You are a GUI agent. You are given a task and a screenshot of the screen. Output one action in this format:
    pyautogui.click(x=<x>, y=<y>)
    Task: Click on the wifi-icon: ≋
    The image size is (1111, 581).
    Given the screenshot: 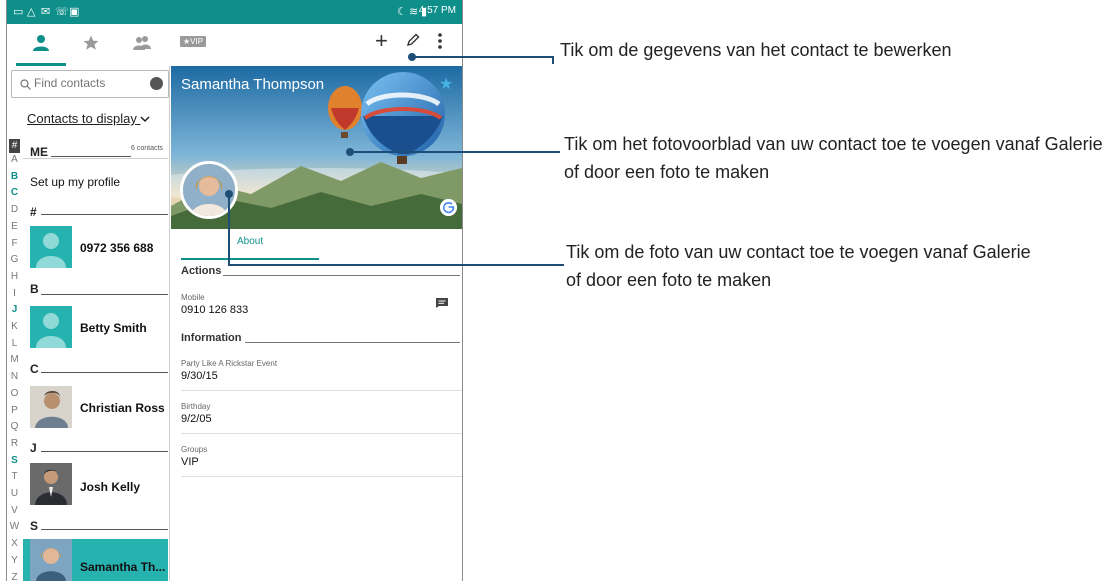 What is the action you would take?
    pyautogui.click(x=414, y=12)
    